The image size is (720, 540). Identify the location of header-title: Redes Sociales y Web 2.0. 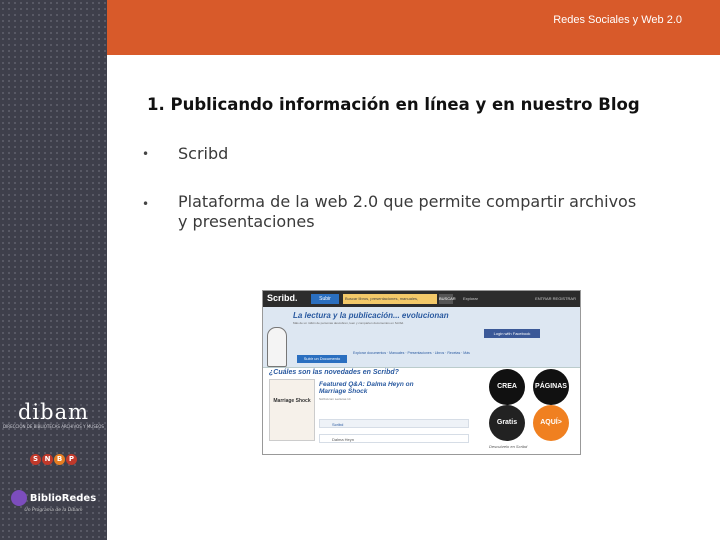
(617, 20).